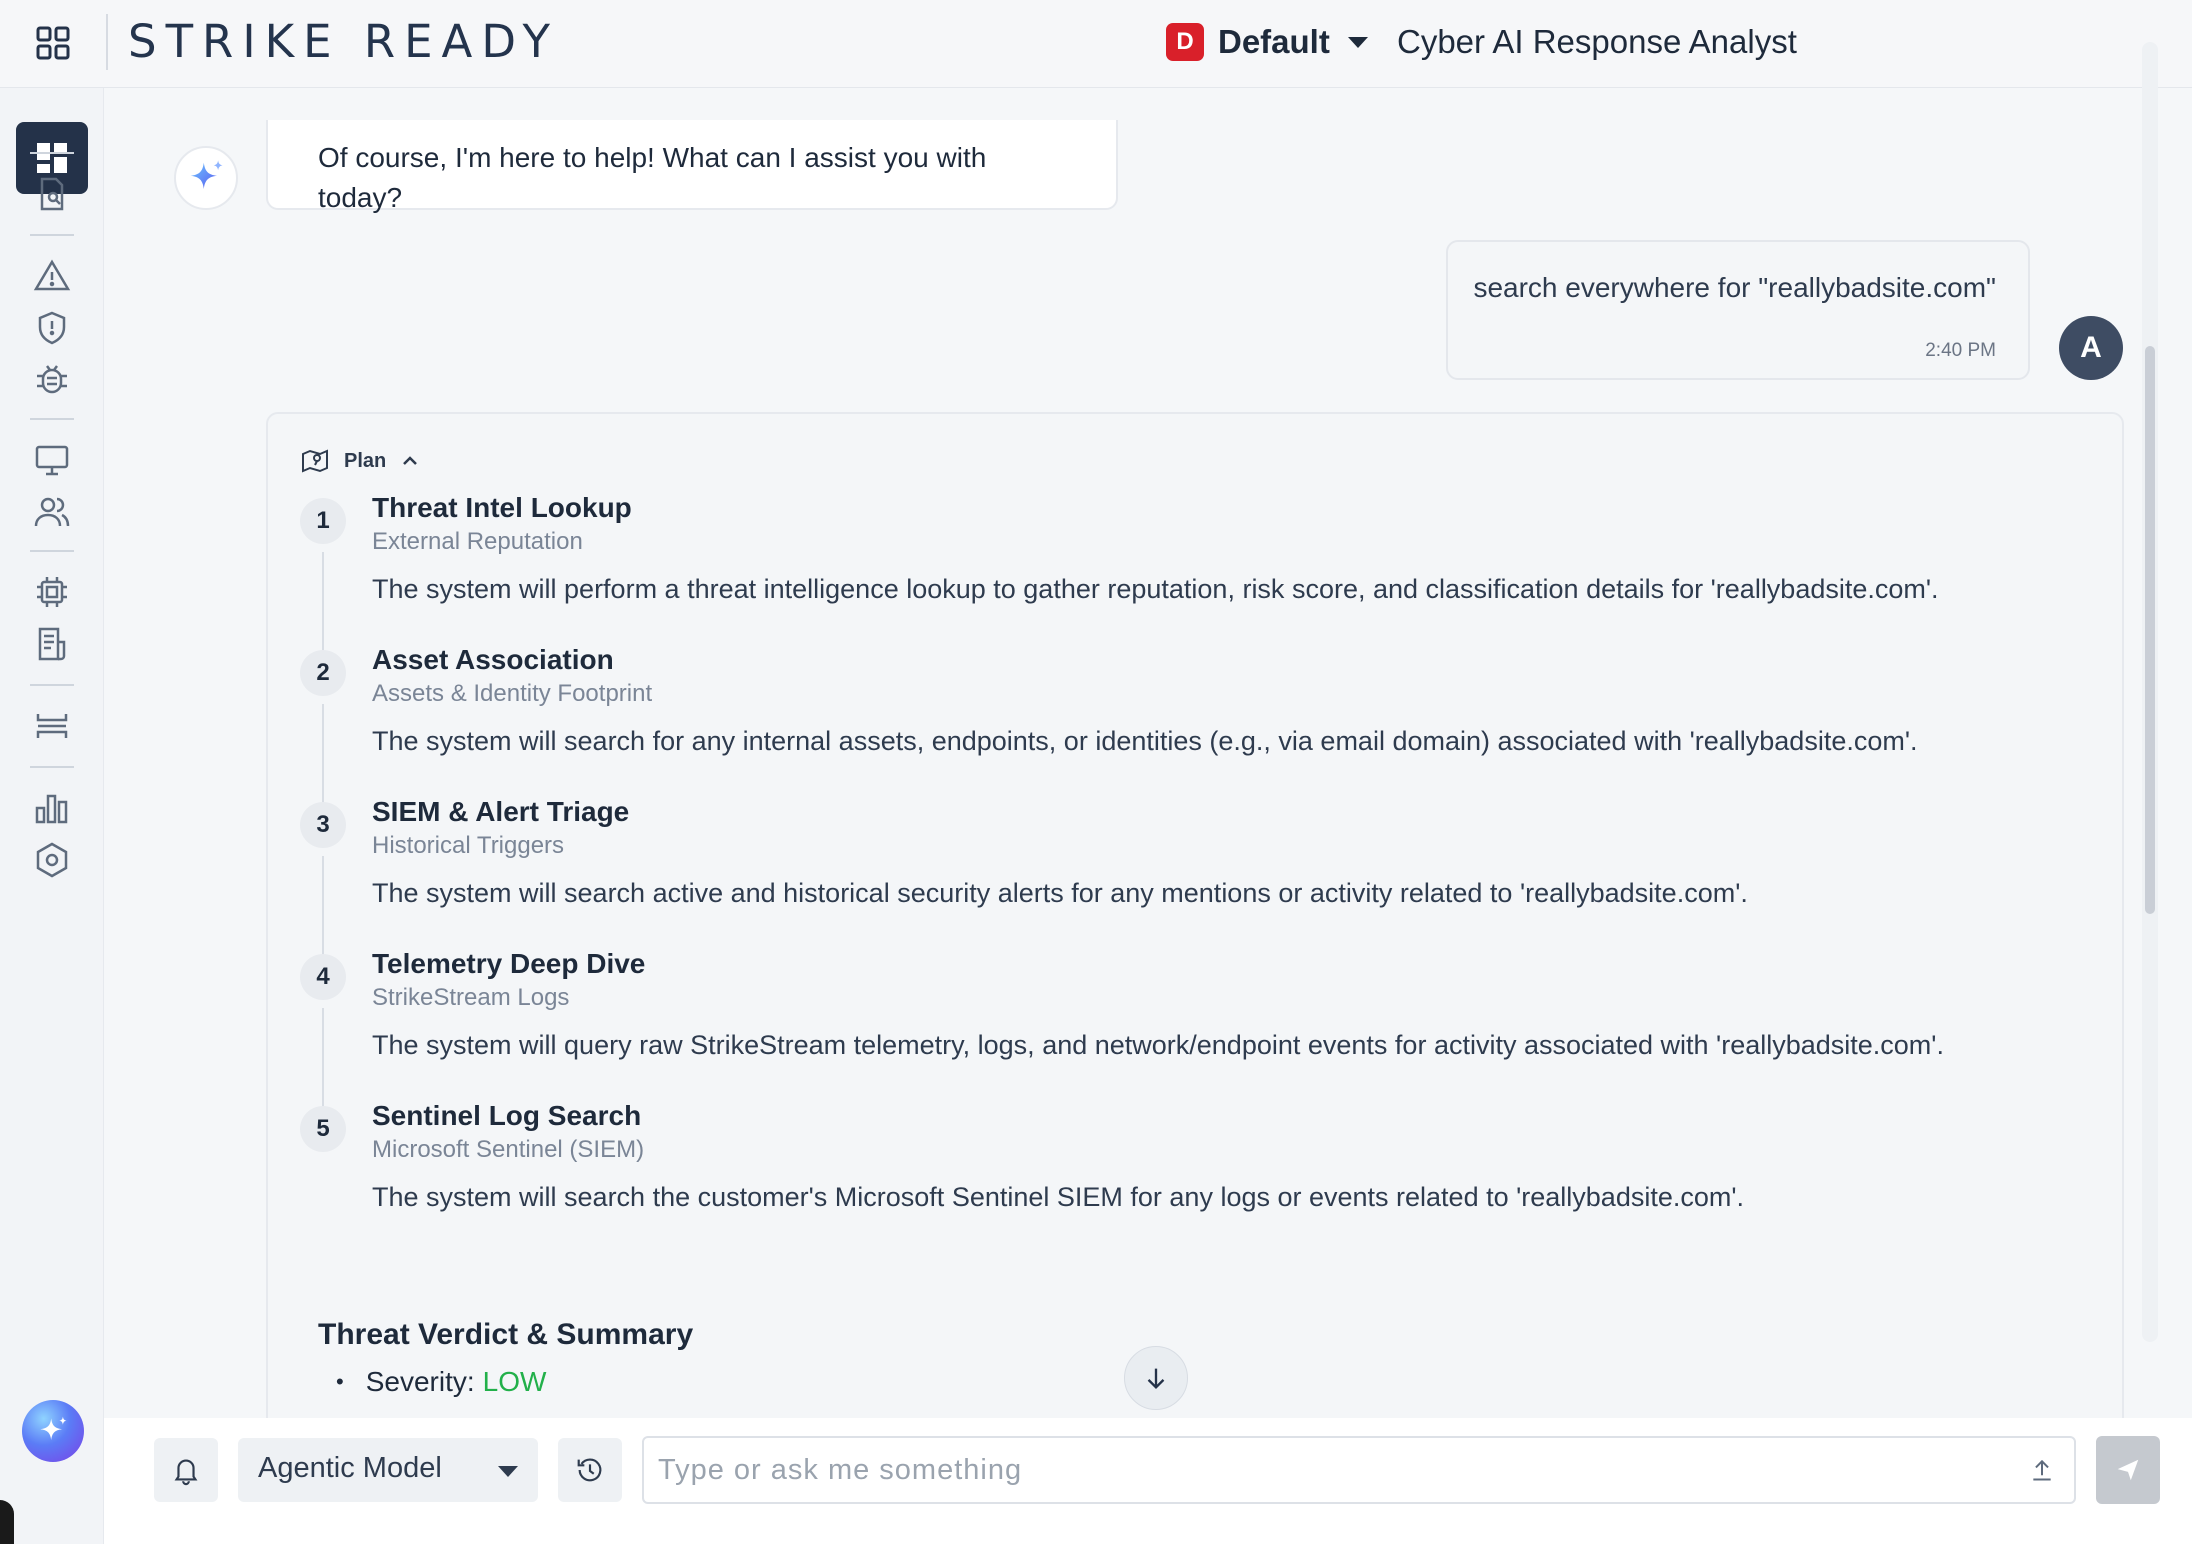  What do you see at coordinates (350, 1468) in the screenshot?
I see `model-selector-value: Agentic Model` at bounding box center [350, 1468].